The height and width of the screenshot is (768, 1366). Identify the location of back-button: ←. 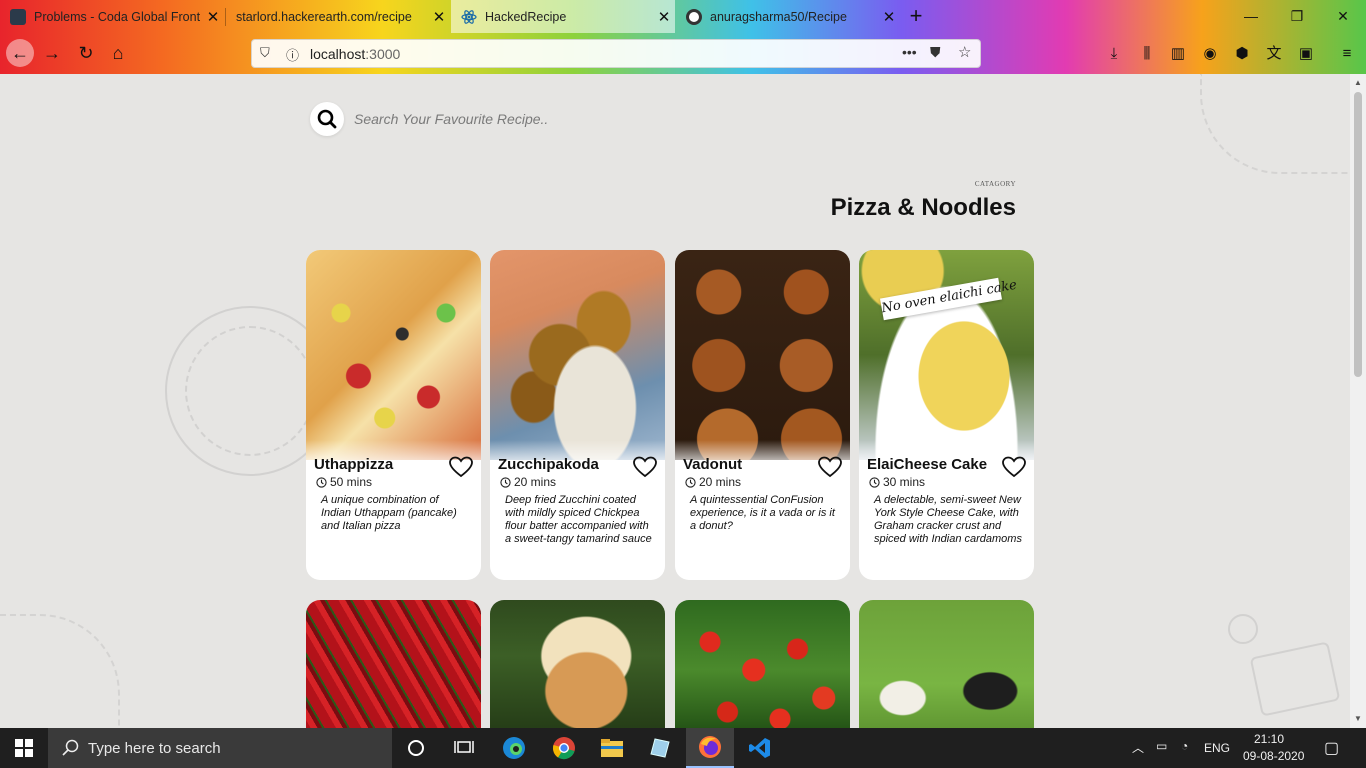
(20, 53).